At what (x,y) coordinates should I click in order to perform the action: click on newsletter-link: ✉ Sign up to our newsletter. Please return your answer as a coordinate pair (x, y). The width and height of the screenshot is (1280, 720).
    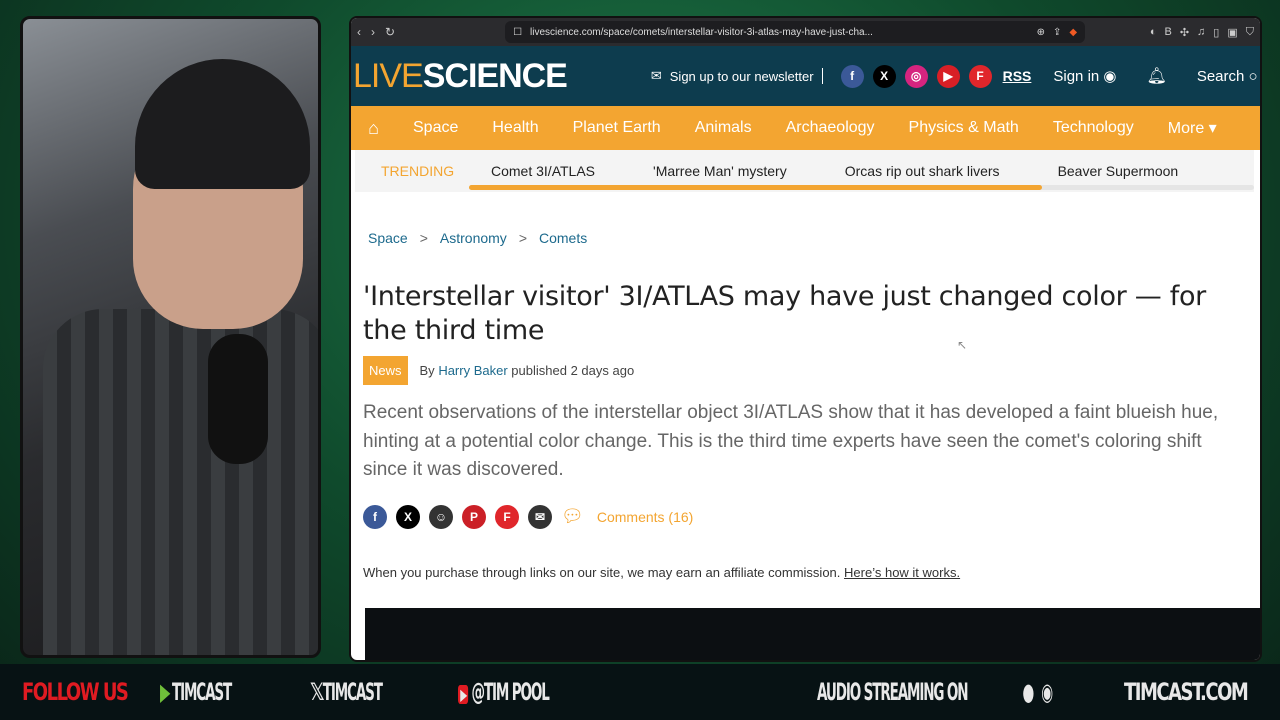
    Looking at the image, I should click on (737, 76).